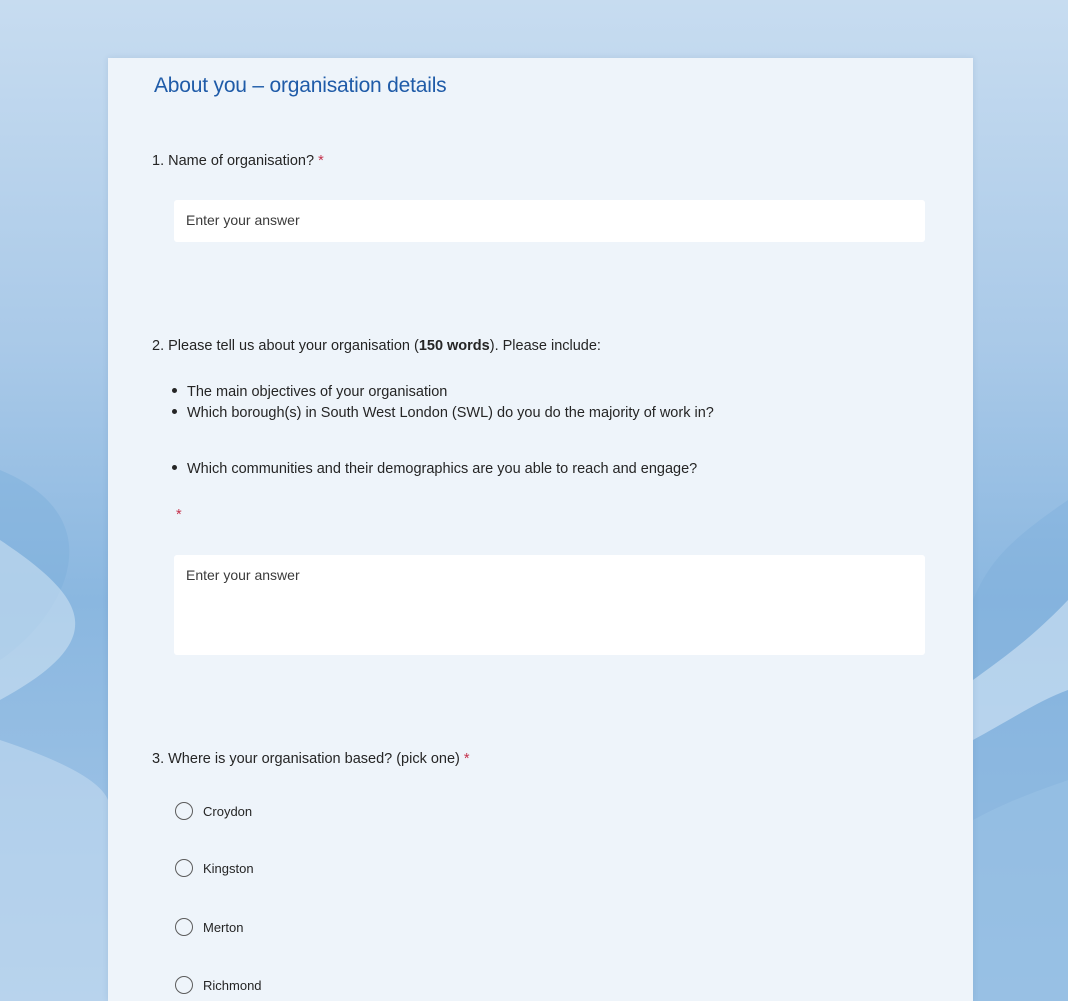  I want to click on question-2-number: 2., so click(158, 346).